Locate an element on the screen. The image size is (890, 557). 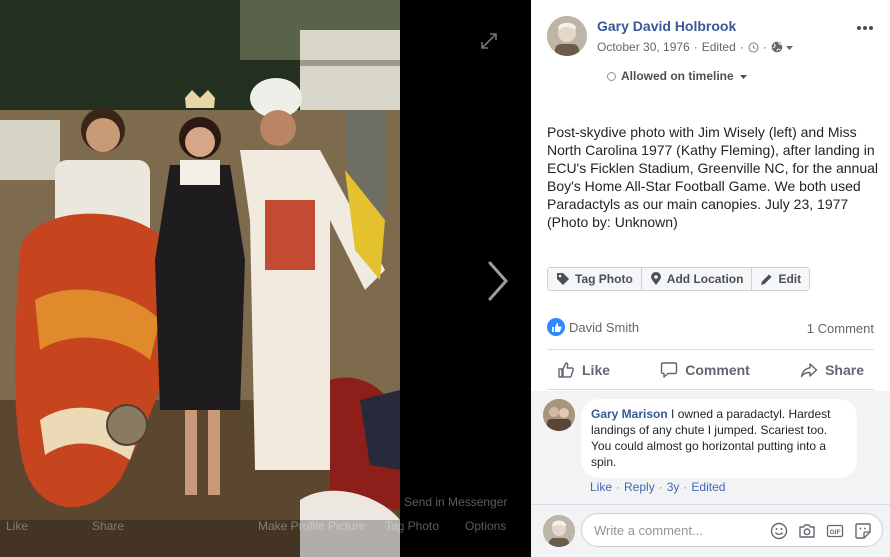
emoji-icon is located at coordinates (779, 531).